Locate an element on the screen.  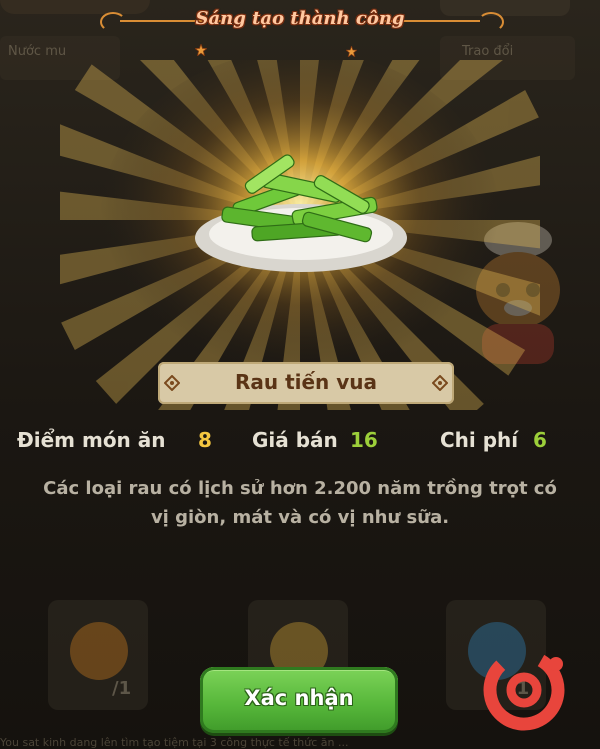
diamond-ornament-icon is located at coordinates (440, 383).